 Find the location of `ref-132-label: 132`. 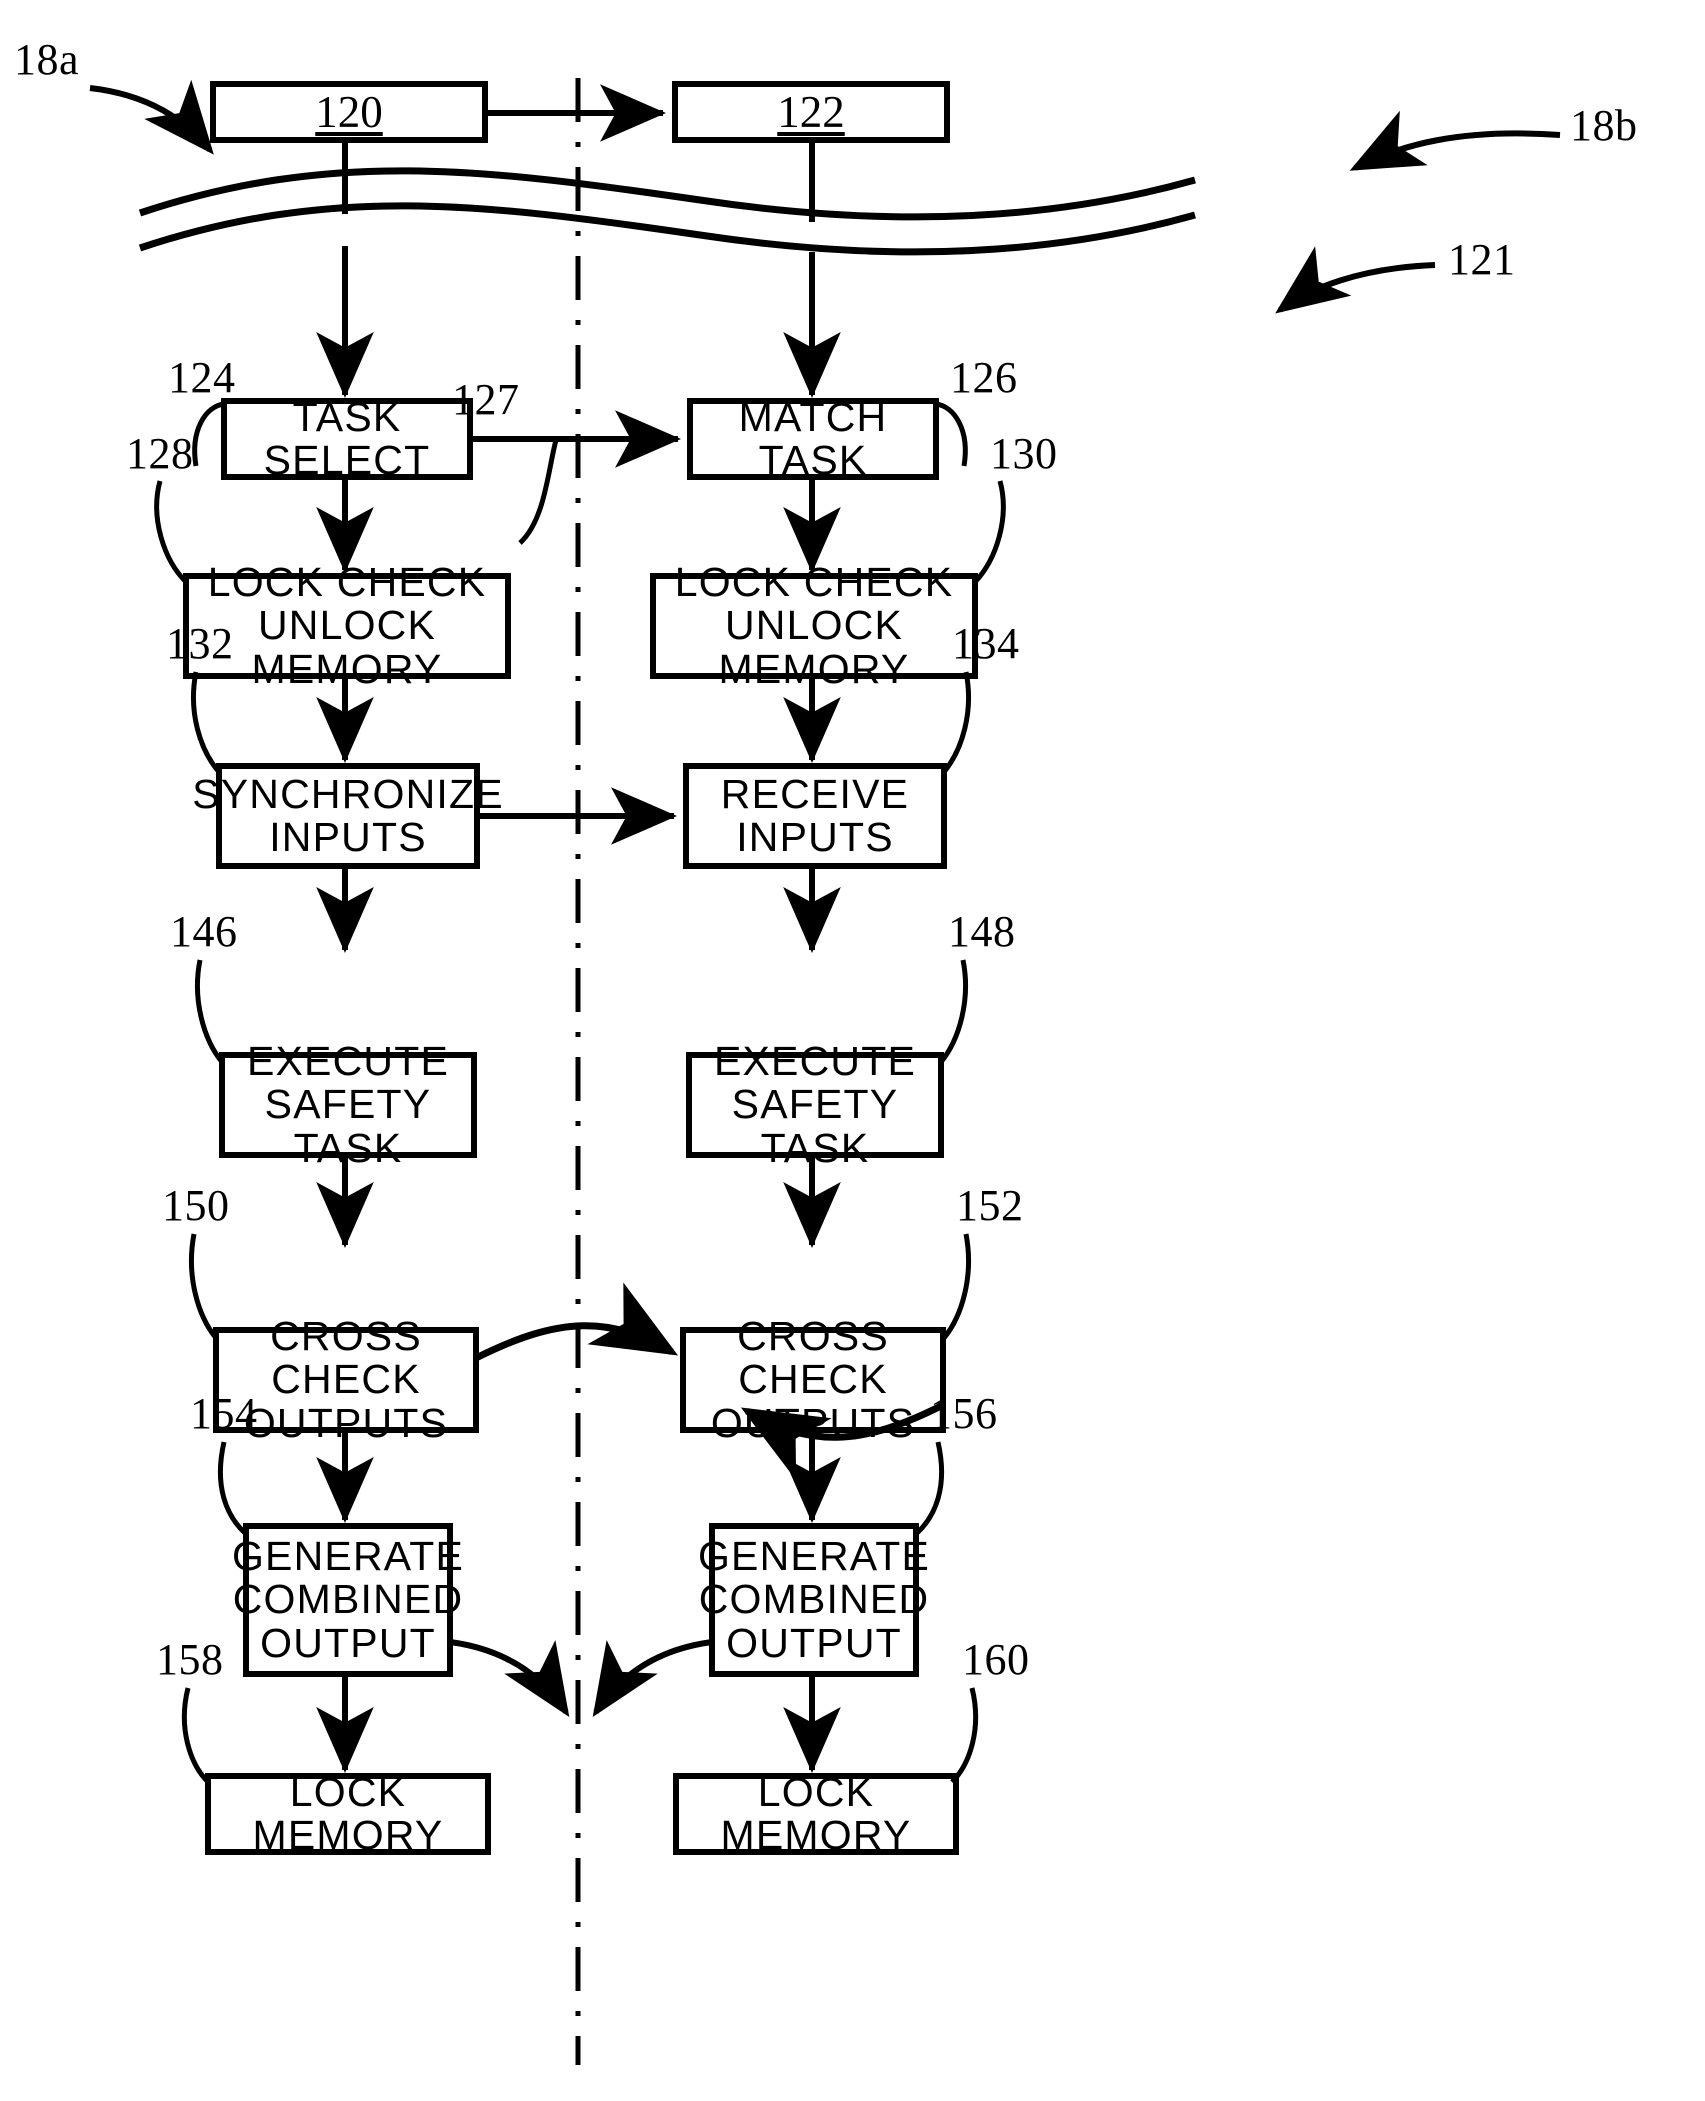

ref-132-label: 132 is located at coordinates (200, 643).